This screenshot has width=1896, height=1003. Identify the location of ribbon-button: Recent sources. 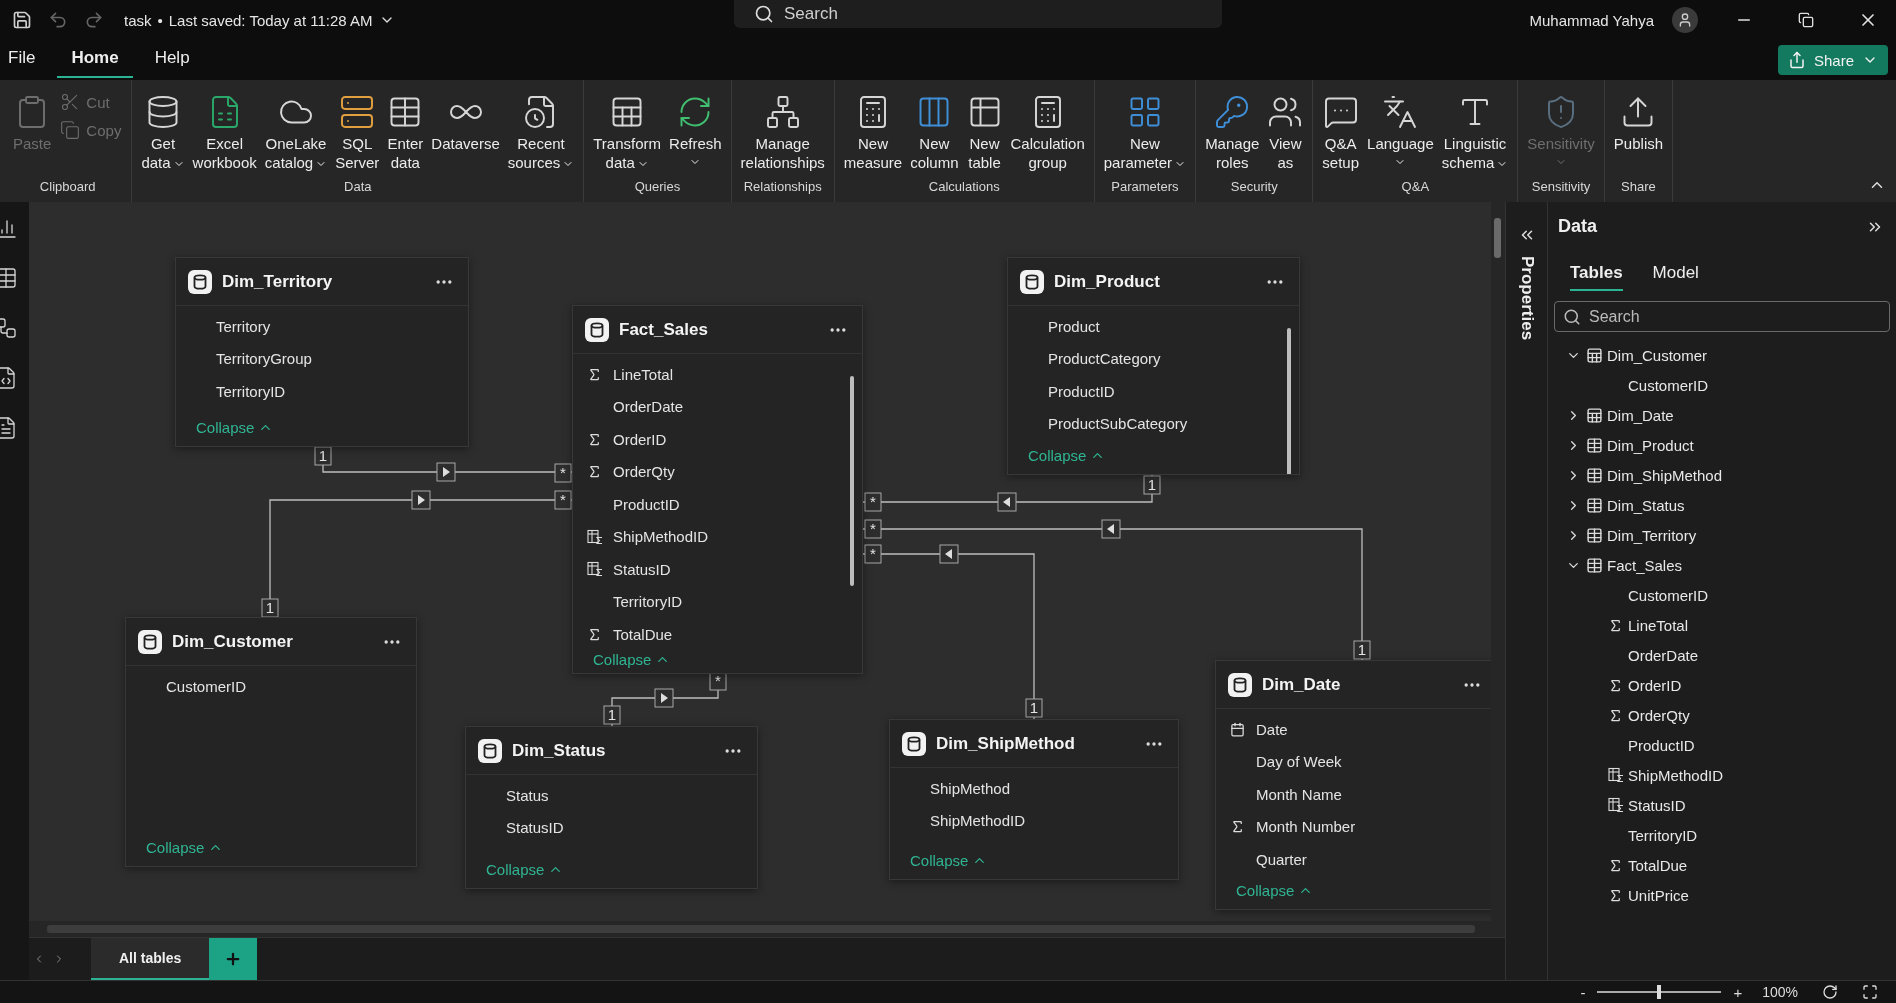
(541, 131).